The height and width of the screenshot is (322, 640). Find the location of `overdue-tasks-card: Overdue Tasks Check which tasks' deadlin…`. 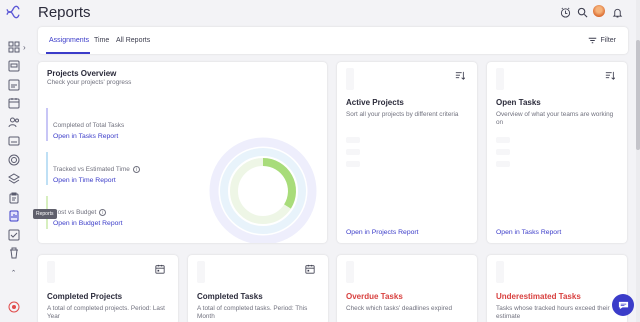

overdue-tasks-card: Overdue Tasks Check which tasks' deadlin… is located at coordinates (407, 288).